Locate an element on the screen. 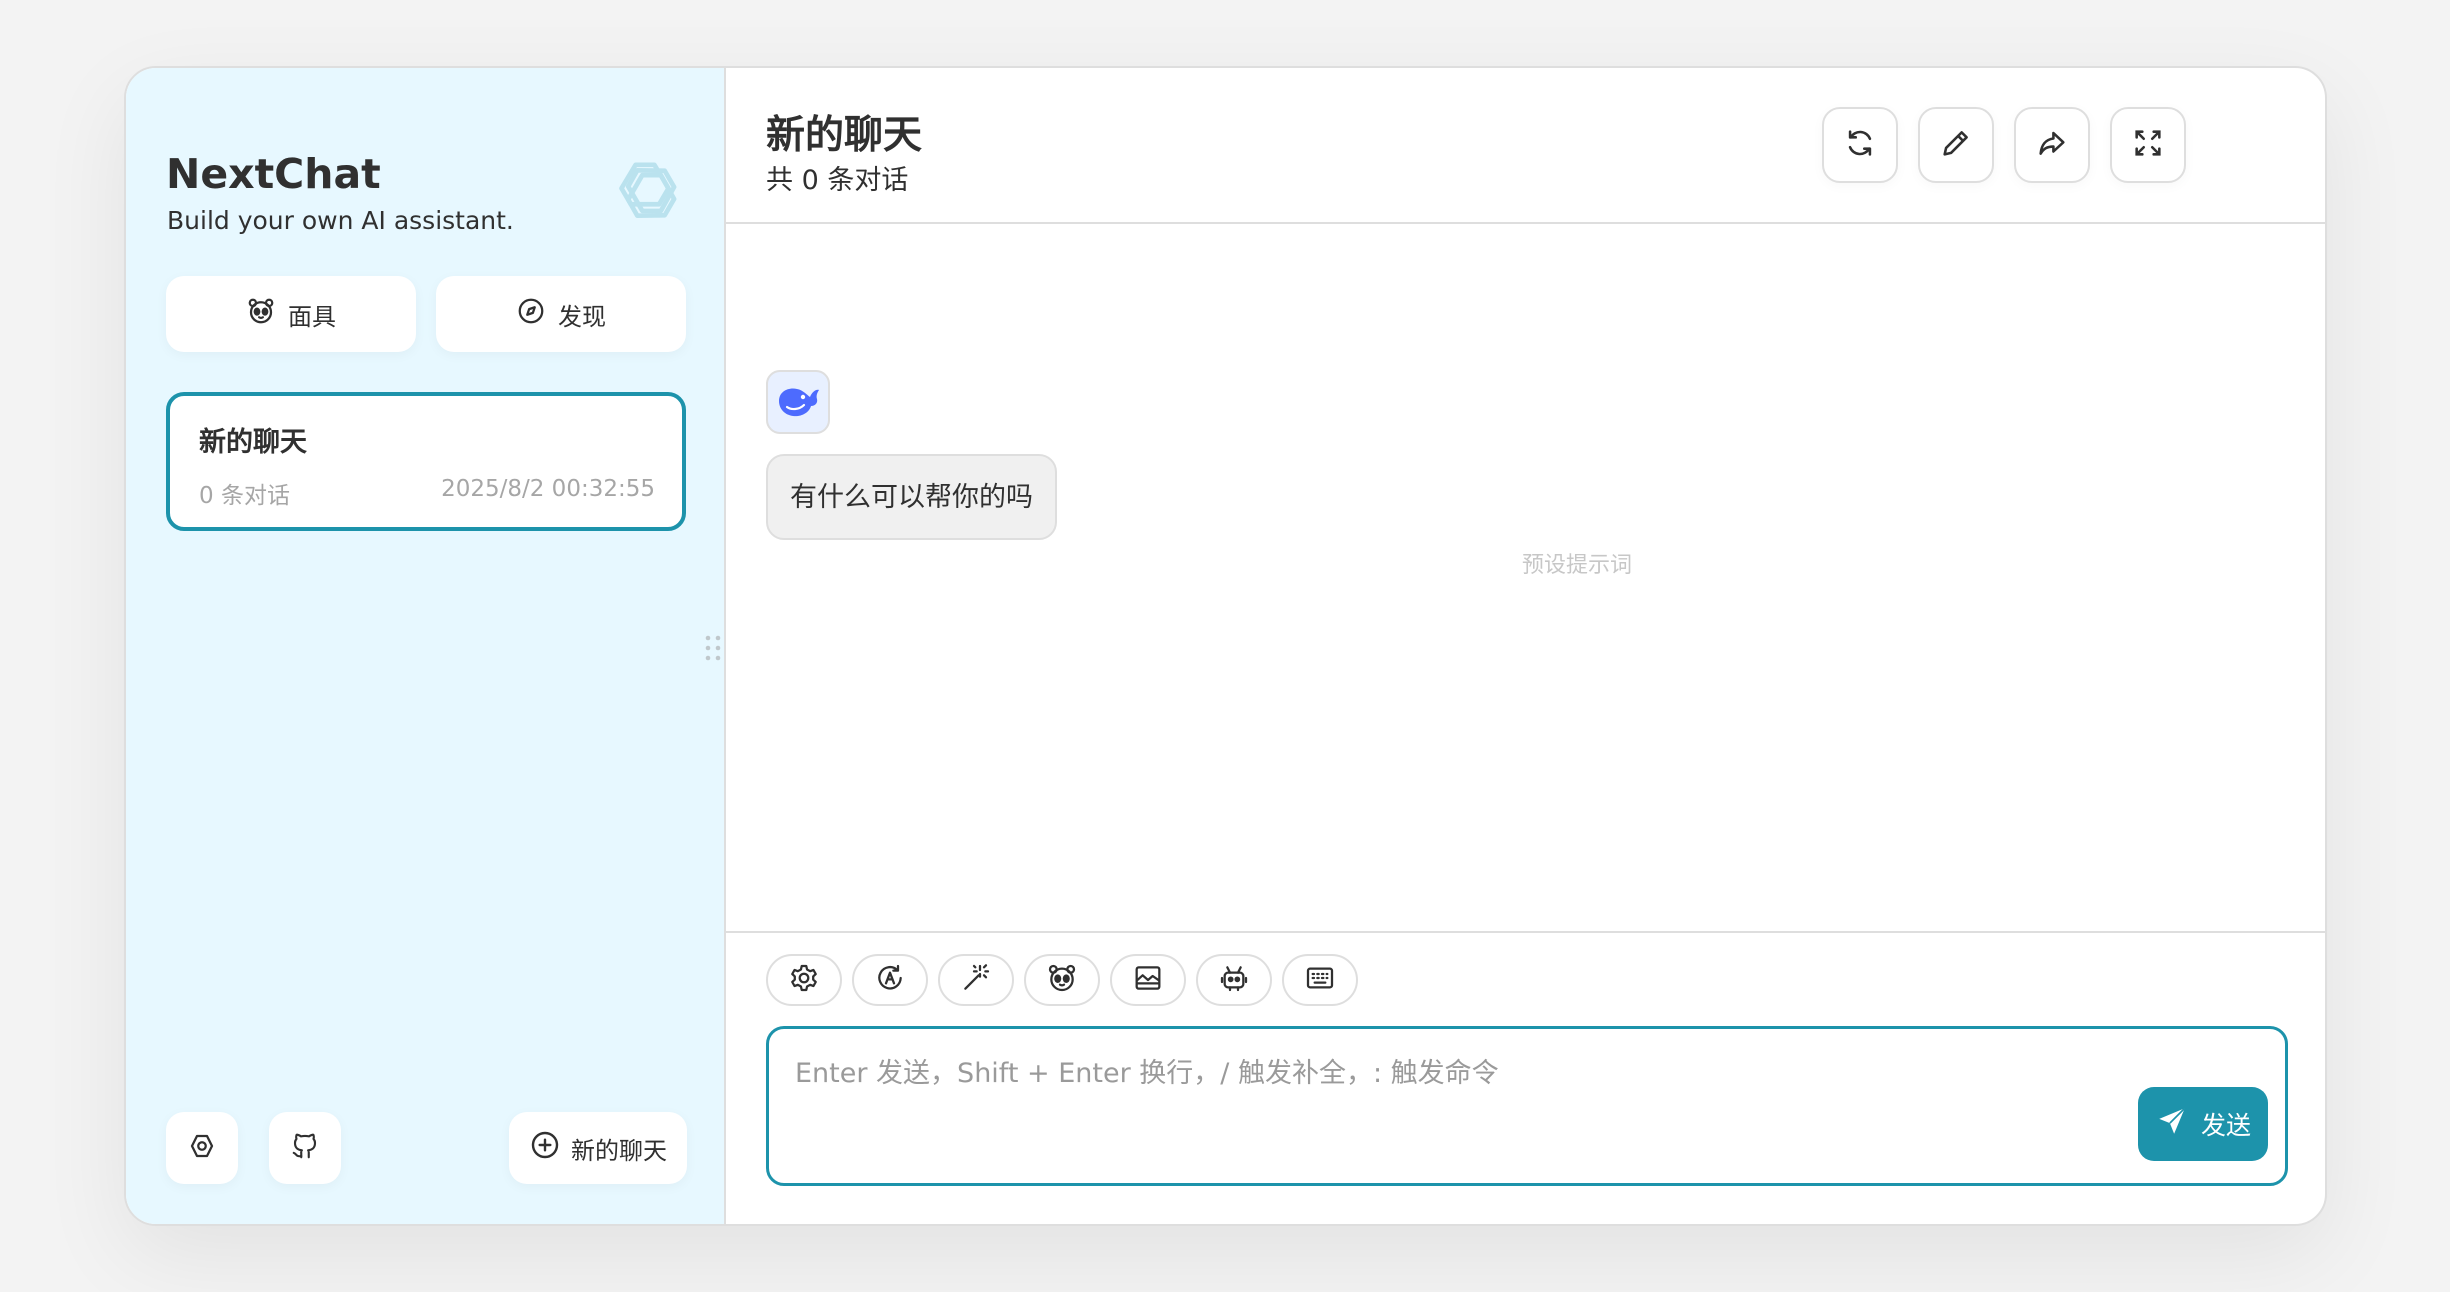 The image size is (2450, 1292). share-button is located at coordinates (2052, 145).